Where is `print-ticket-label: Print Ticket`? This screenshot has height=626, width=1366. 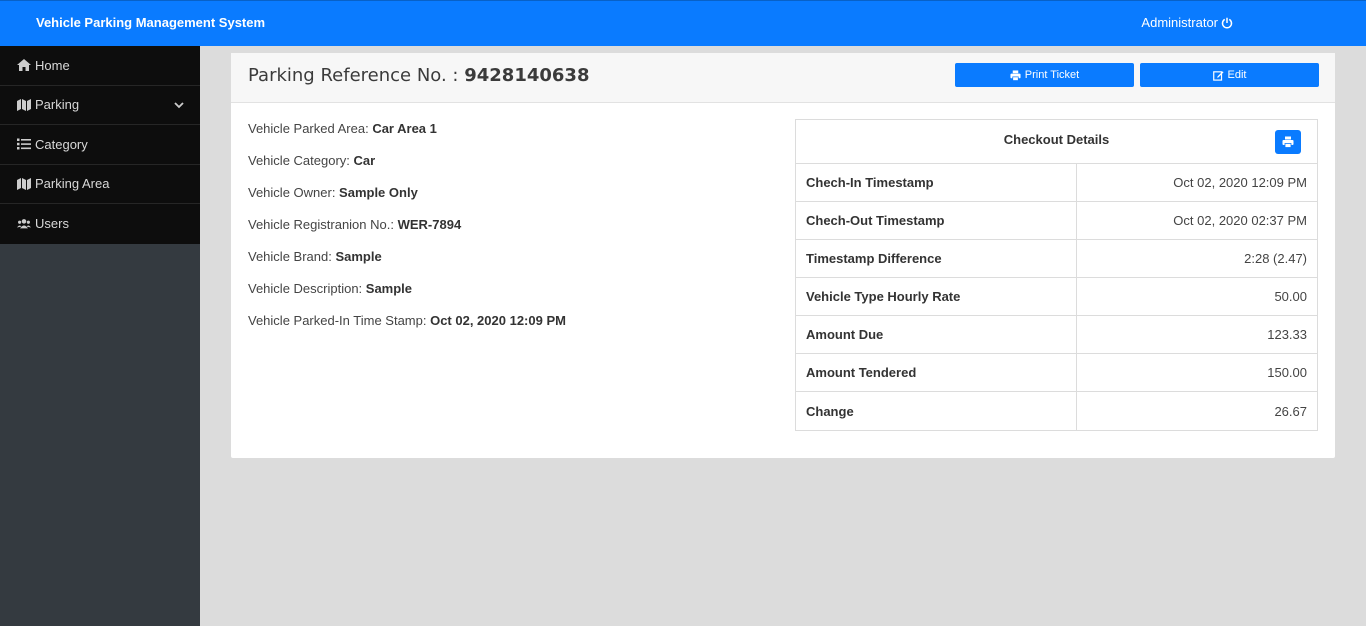 print-ticket-label: Print Ticket is located at coordinates (1052, 75).